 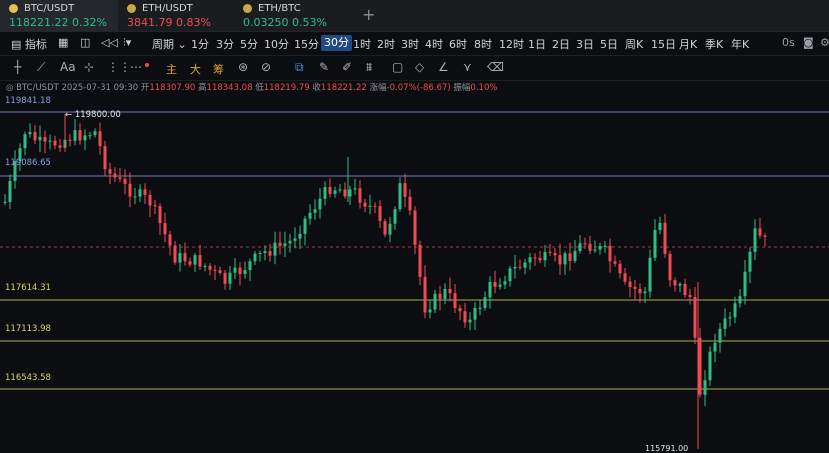 What do you see at coordinates (29, 44) in the screenshot?
I see `indicator-button: ▤ 指标` at bounding box center [29, 44].